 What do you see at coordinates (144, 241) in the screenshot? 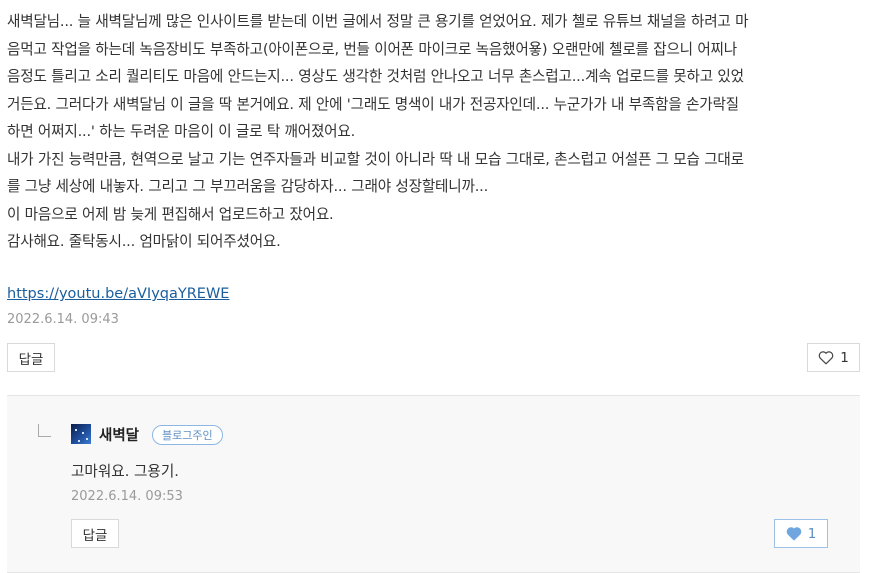
I see `comment-line: 감사해요. 줄탁동시... 엄마닭이 되어주셨어요.` at bounding box center [144, 241].